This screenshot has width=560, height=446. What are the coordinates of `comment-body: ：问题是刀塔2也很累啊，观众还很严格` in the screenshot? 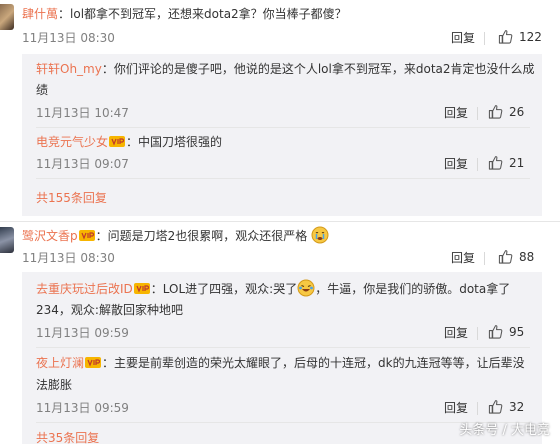 It's located at (201, 236).